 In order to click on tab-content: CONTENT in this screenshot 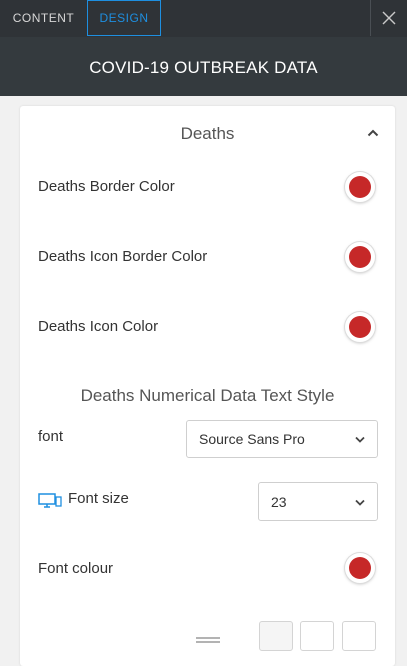, I will do `click(43, 18)`.